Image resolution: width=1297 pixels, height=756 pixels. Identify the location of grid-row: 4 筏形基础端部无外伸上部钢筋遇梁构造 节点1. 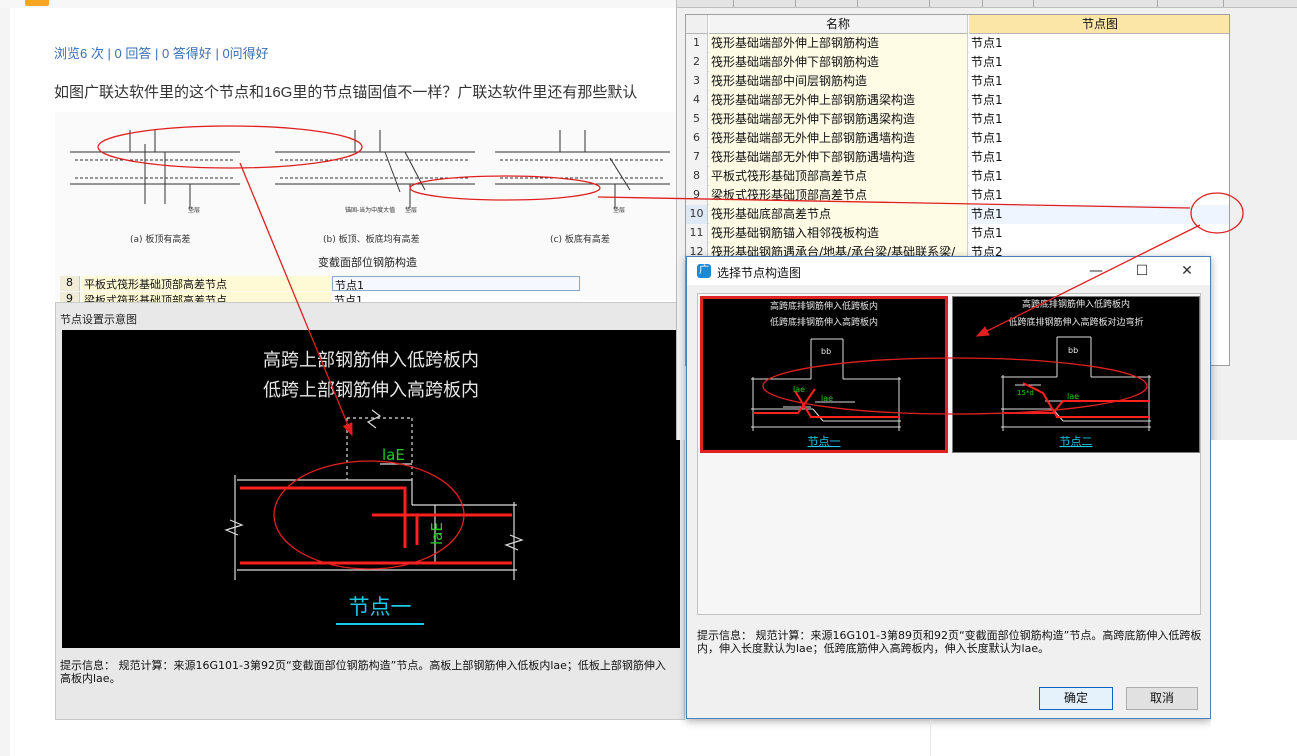
(957, 100).